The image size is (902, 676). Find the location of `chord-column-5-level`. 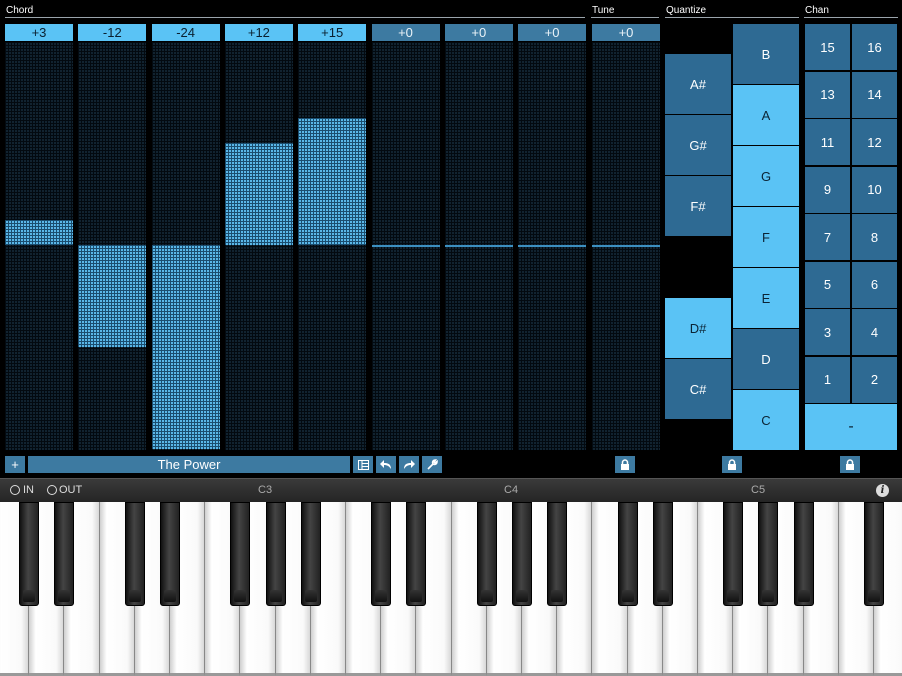

chord-column-5-level is located at coordinates (332, 181).